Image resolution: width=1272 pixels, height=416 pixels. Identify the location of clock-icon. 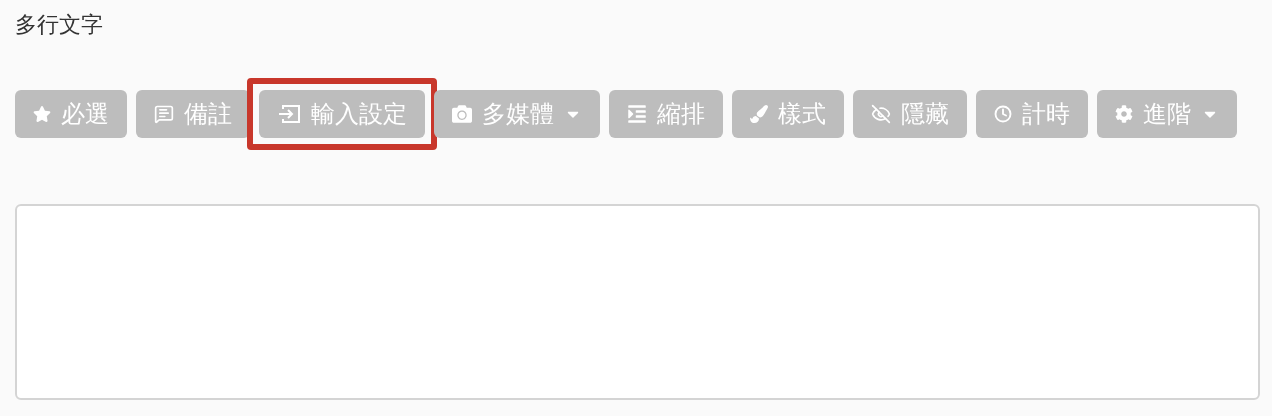
(1003, 114).